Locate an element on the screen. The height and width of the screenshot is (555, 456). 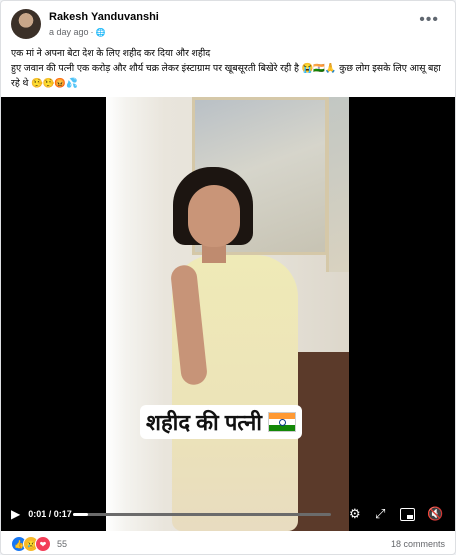
video-controls: ▶ 0:01 / 0:17 ⚙ ⤢ 🔇 is located at coordinates (228, 514).